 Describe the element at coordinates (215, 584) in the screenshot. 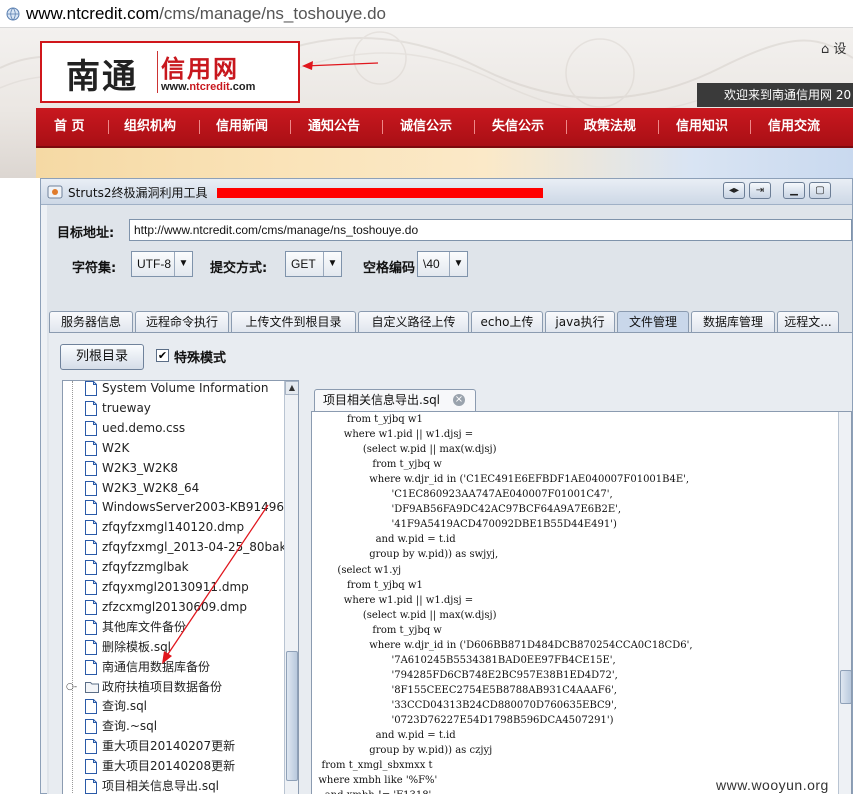

I see `arrow-to-folder` at that location.